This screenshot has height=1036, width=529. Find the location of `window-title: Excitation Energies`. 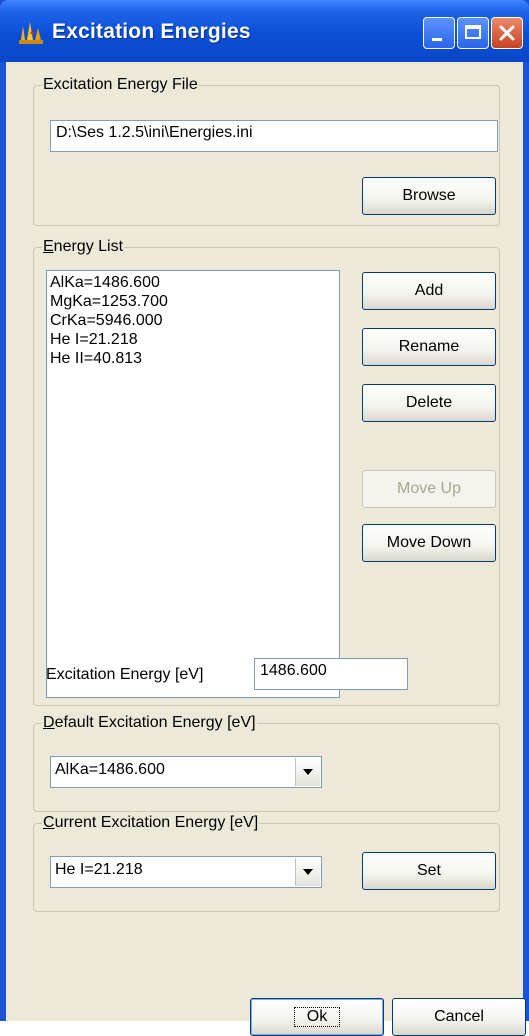

window-title: Excitation Energies is located at coordinates (151, 31).